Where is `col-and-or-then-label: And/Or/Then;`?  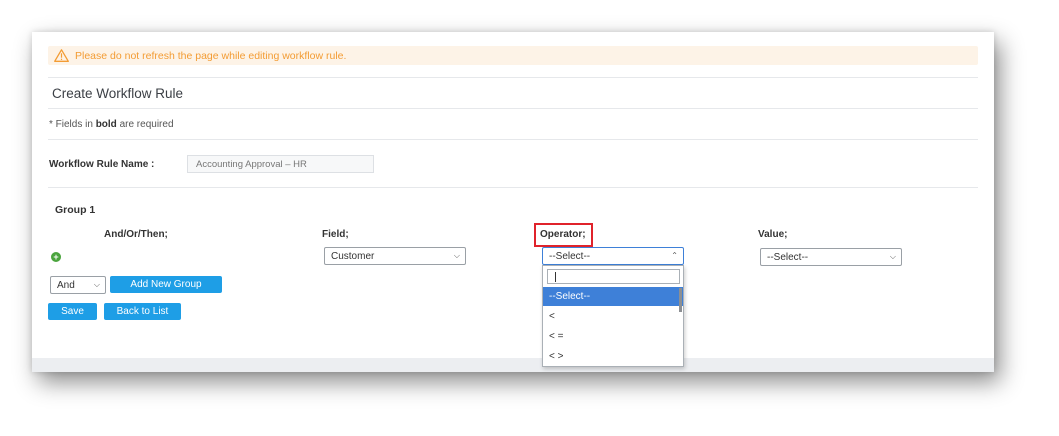 col-and-or-then-label: And/Or/Then; is located at coordinates (136, 234).